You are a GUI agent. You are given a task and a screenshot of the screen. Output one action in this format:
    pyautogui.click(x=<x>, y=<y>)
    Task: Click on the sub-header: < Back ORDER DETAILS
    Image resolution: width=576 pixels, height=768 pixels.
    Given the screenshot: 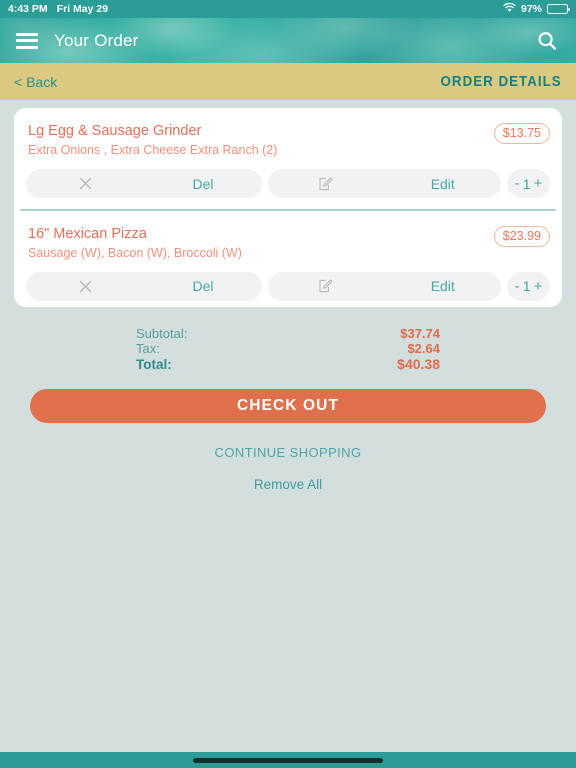 What is the action you would take?
    pyautogui.click(x=288, y=81)
    